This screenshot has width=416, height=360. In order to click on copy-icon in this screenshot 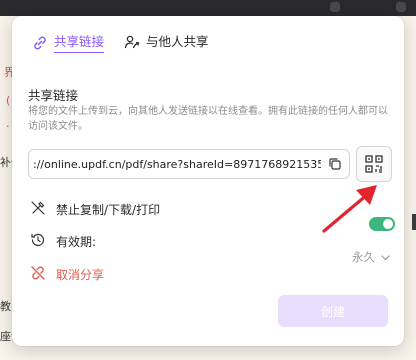, I will do `click(335, 164)`.